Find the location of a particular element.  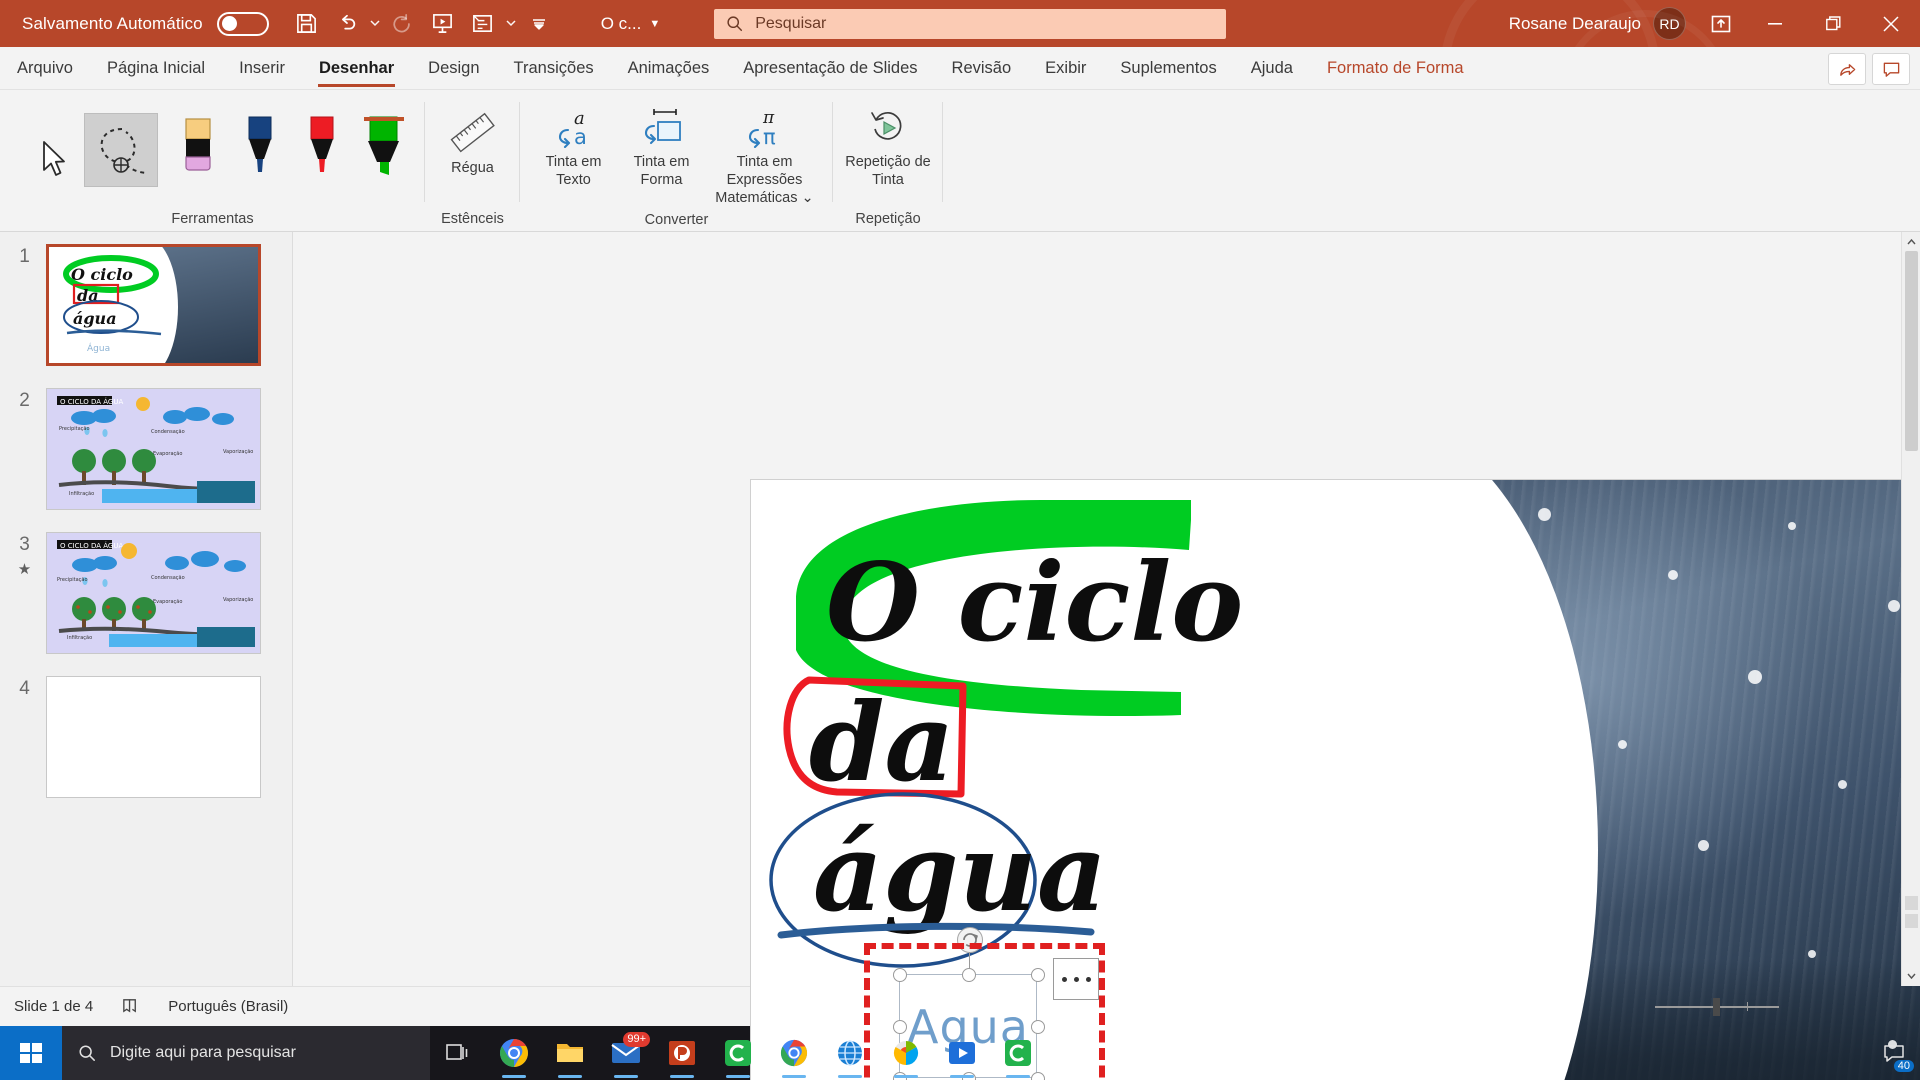

lasso-select-tool-button is located at coordinates (120, 149).